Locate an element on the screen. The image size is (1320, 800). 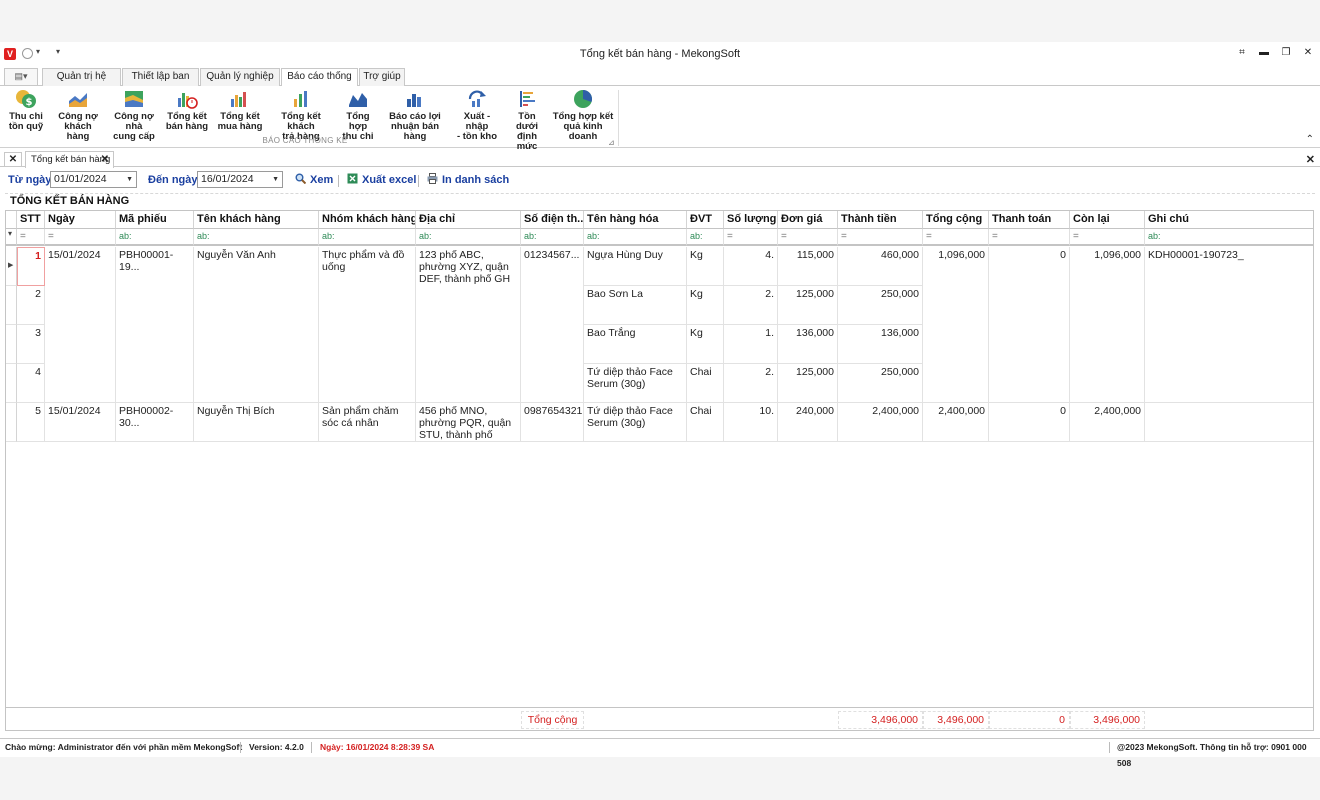
table-cell-con-lai: 1,096,000 is located at coordinates (1107, 325).